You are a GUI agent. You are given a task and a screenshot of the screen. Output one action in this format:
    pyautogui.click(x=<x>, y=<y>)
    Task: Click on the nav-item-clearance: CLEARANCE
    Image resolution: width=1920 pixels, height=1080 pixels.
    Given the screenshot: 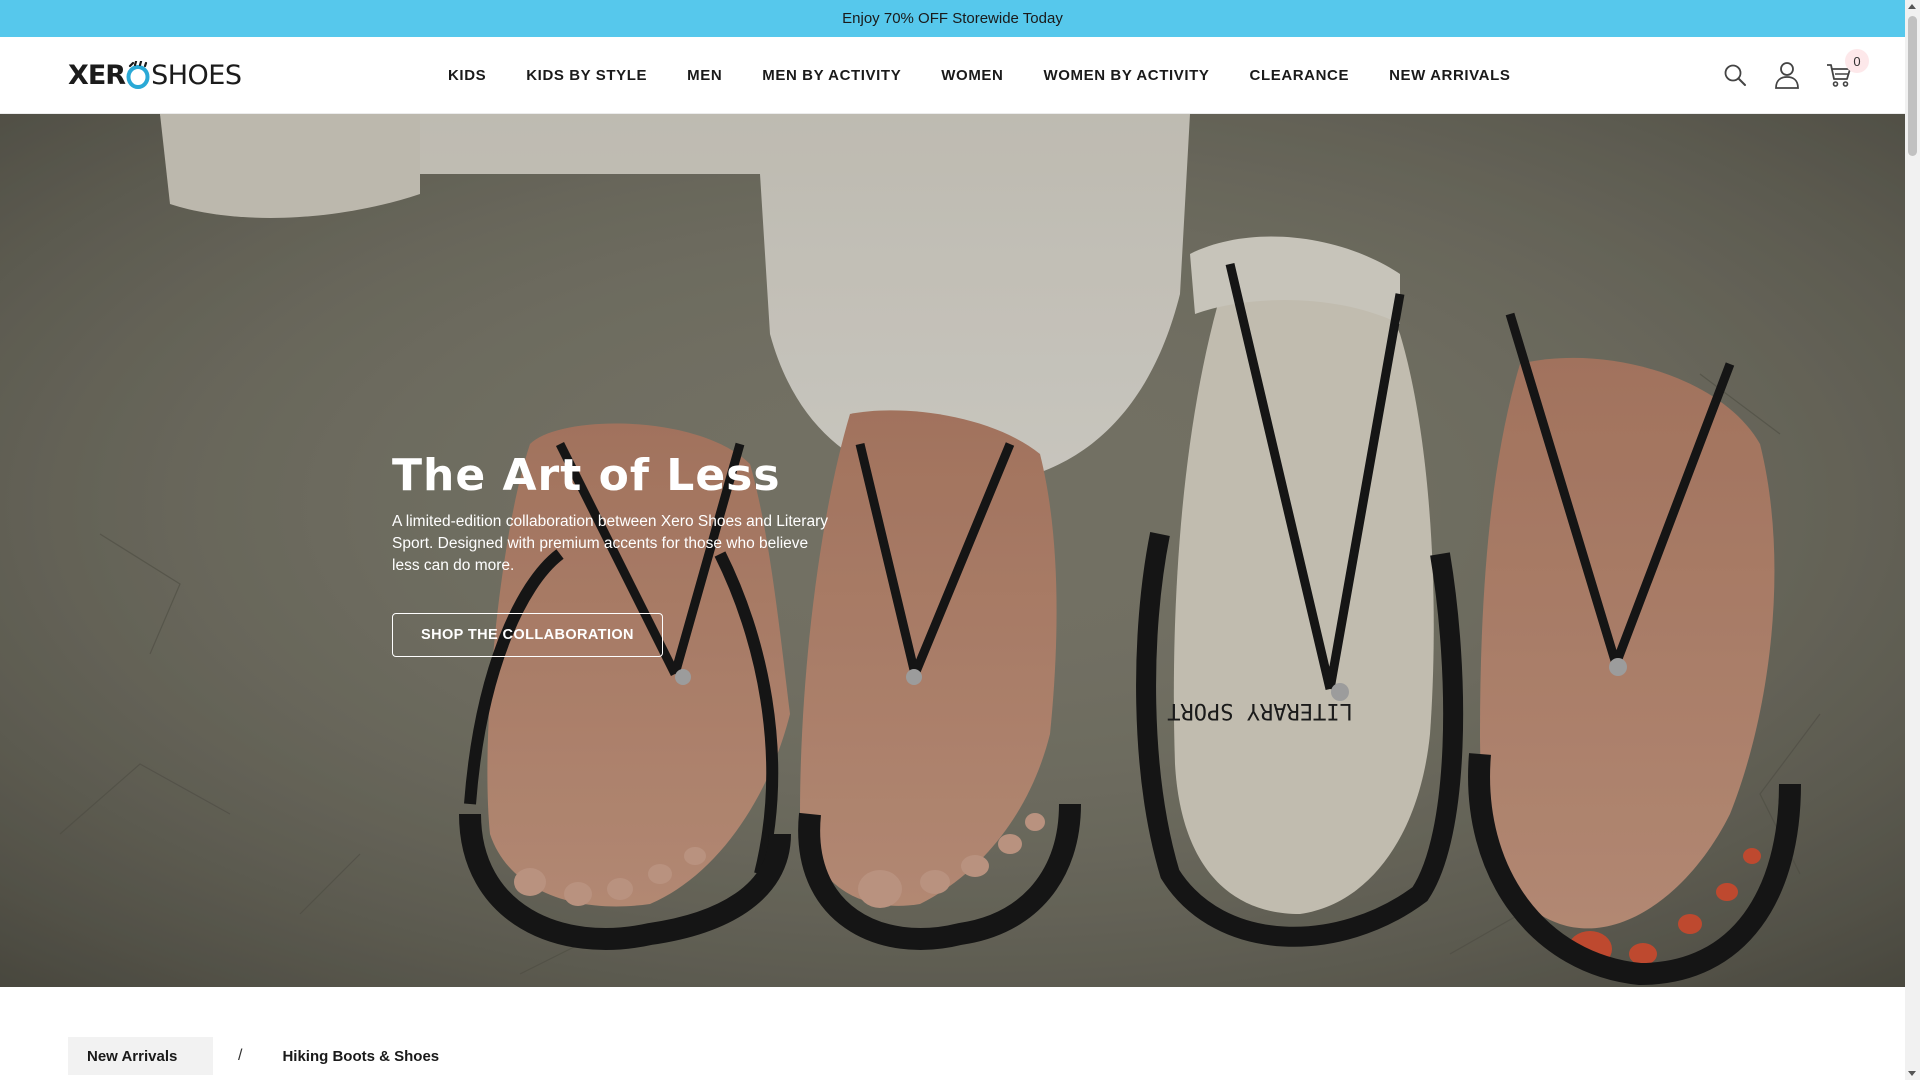 What is the action you would take?
    pyautogui.click(x=1300, y=75)
    